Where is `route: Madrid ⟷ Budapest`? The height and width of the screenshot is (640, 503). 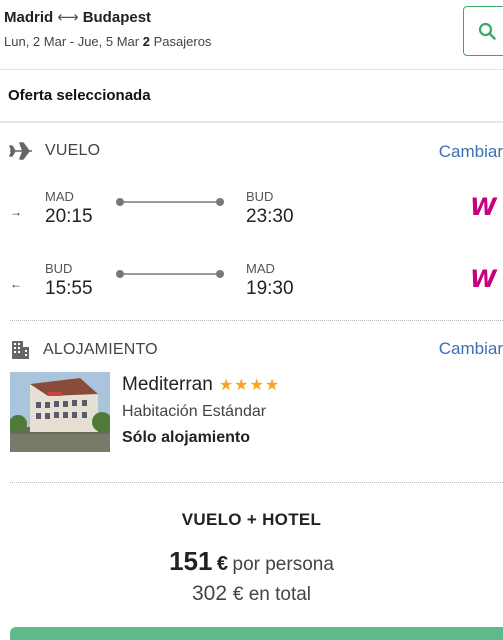 route: Madrid ⟷ Budapest is located at coordinates (78, 17).